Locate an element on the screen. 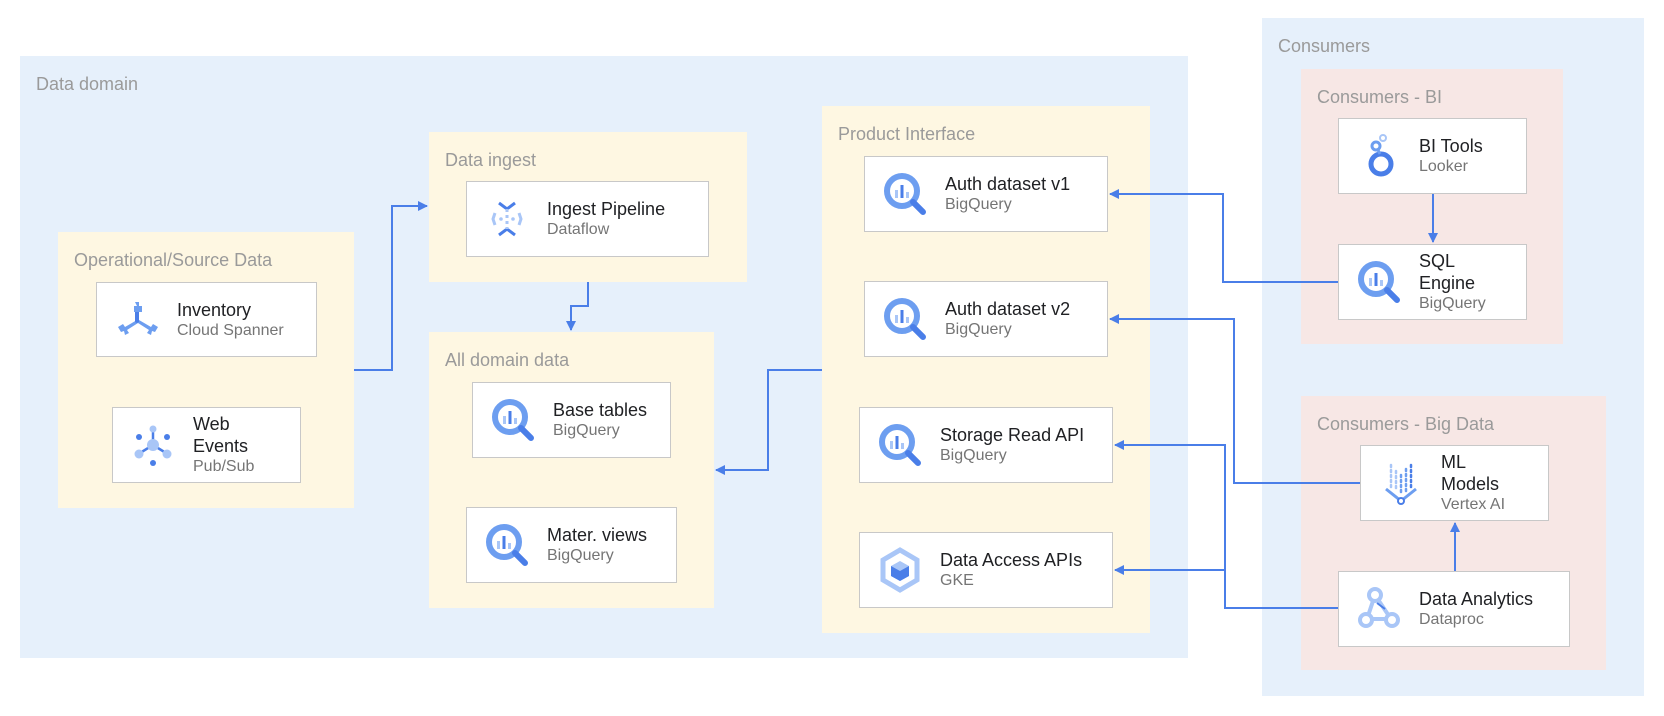  looker-icon is located at coordinates (1381, 155).